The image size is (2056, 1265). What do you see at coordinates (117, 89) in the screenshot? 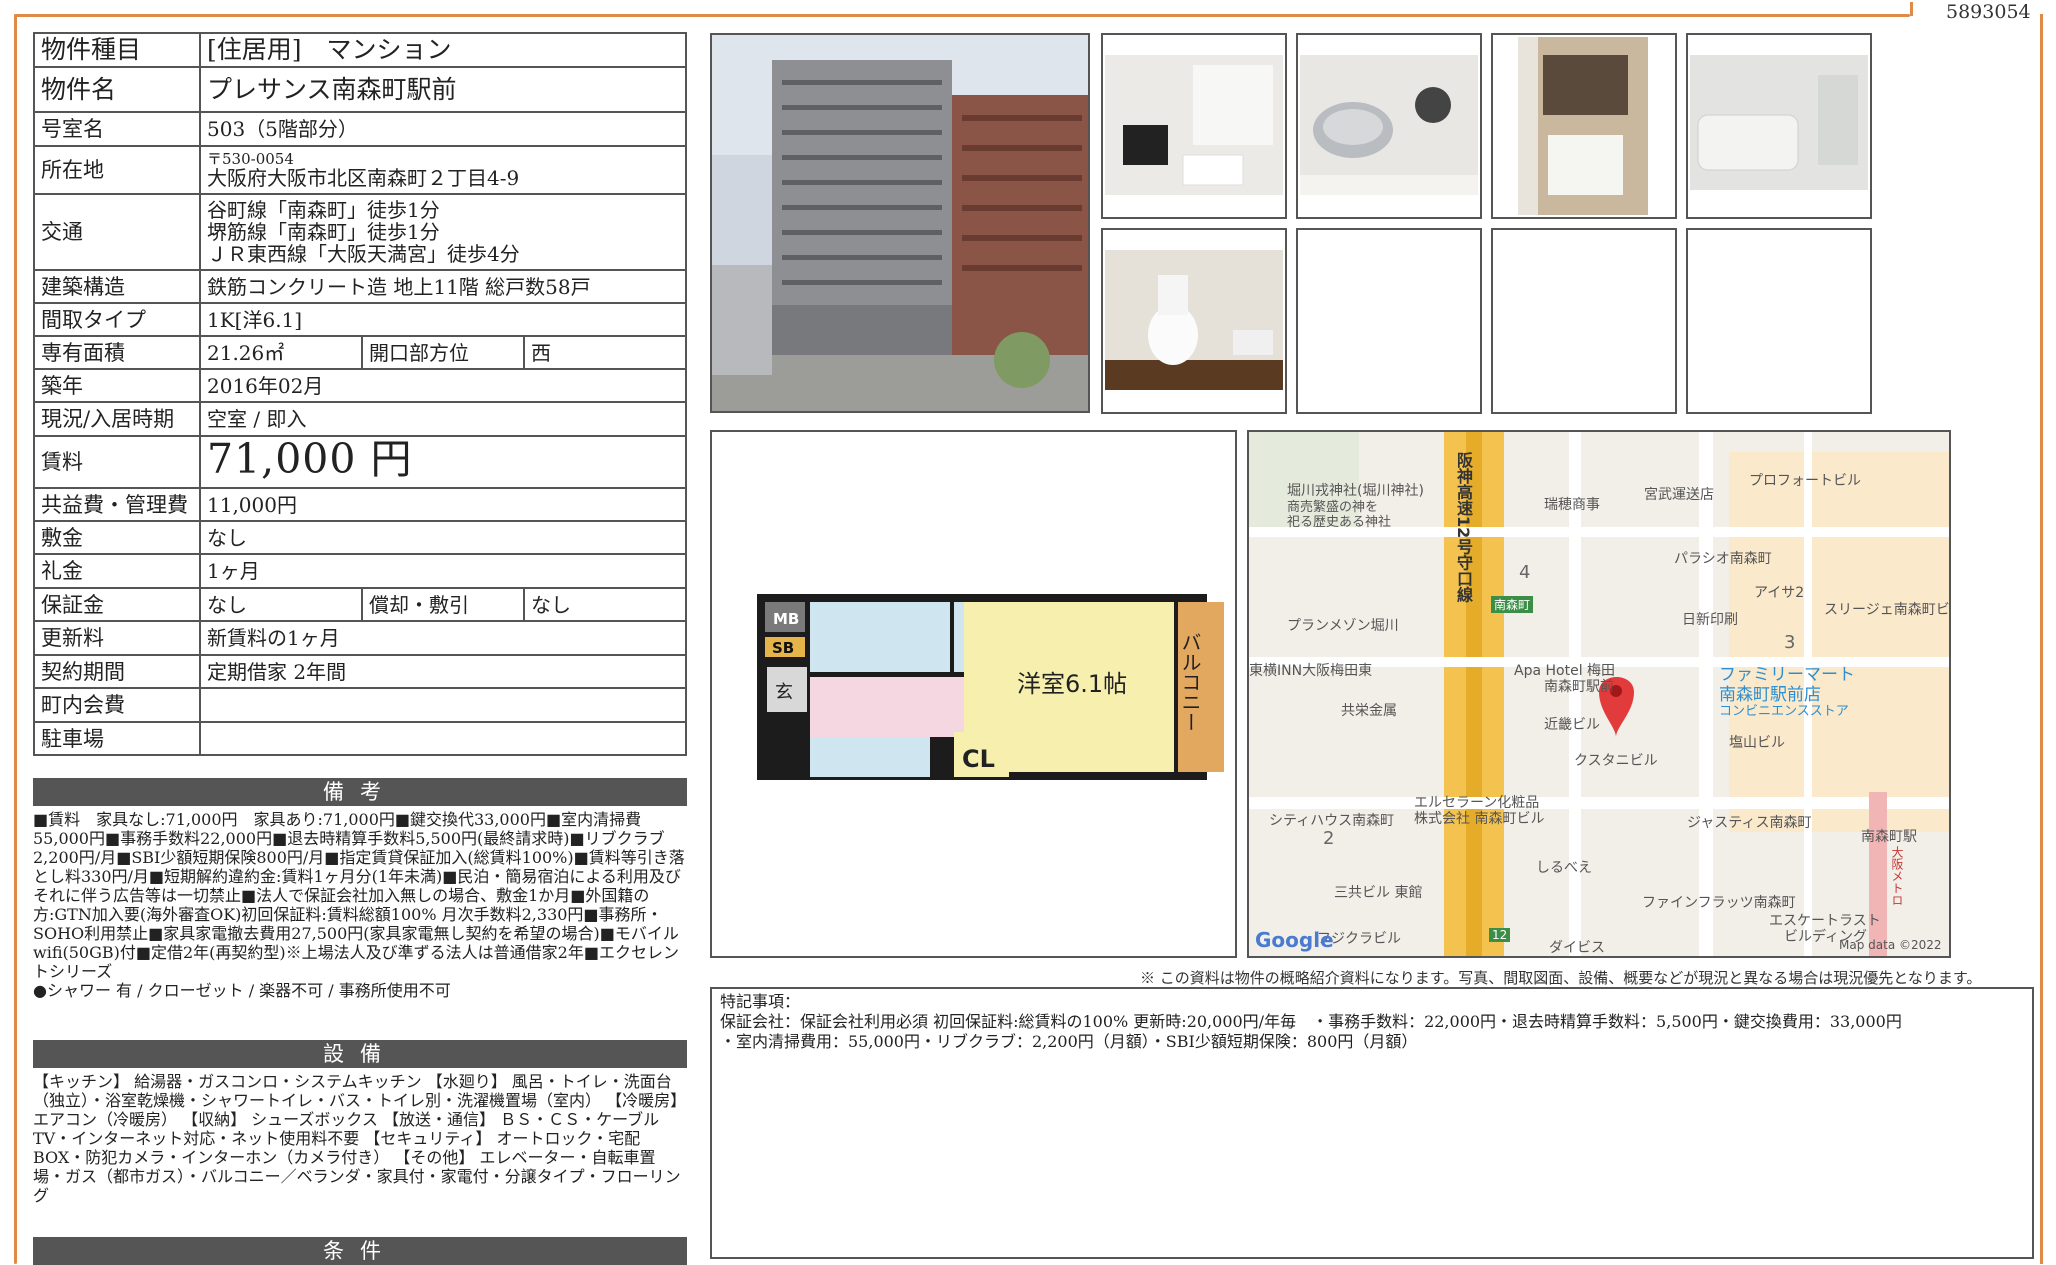
I see `name-label: 物件名` at bounding box center [117, 89].